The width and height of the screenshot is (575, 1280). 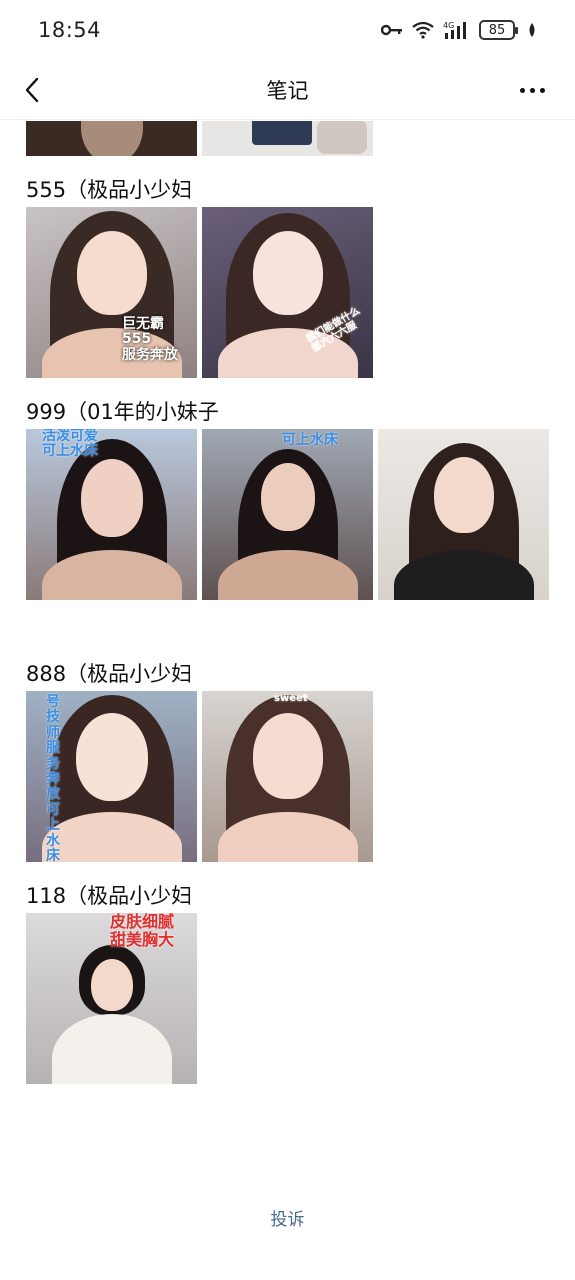 What do you see at coordinates (423, 30) in the screenshot?
I see `wifi-icon` at bounding box center [423, 30].